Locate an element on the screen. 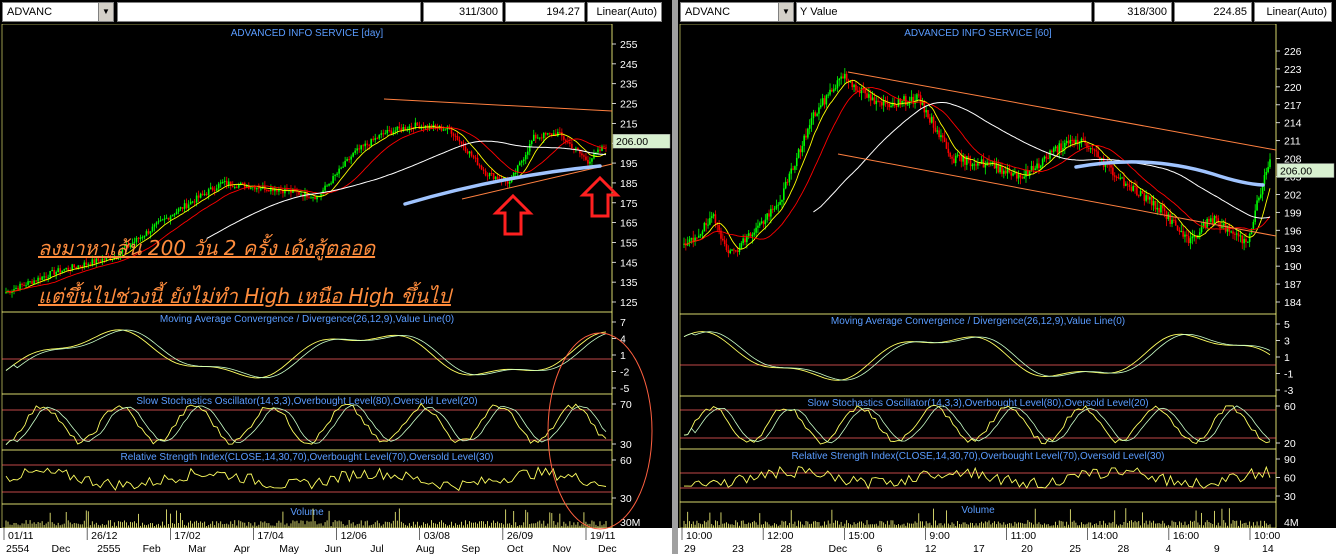 This screenshot has width=1336, height=554. left-scale-field: Linear(Auto) is located at coordinates (624, 12).